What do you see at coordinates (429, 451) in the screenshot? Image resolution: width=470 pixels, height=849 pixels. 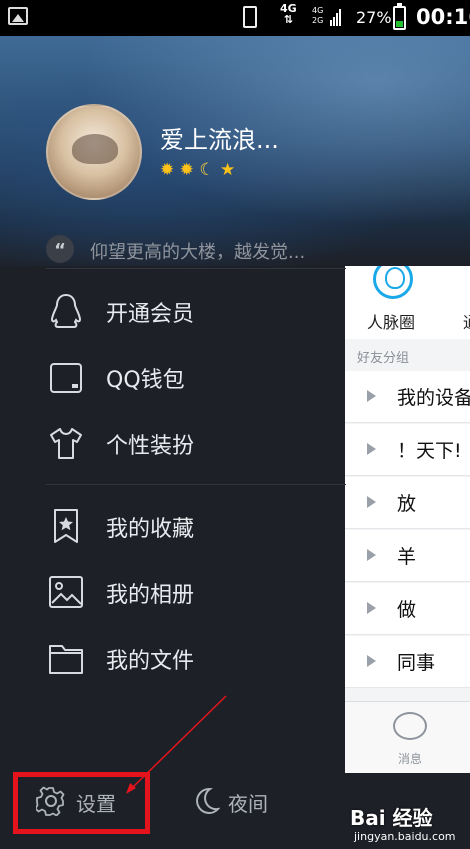 I see `friend-group-label: ！天下!` at bounding box center [429, 451].